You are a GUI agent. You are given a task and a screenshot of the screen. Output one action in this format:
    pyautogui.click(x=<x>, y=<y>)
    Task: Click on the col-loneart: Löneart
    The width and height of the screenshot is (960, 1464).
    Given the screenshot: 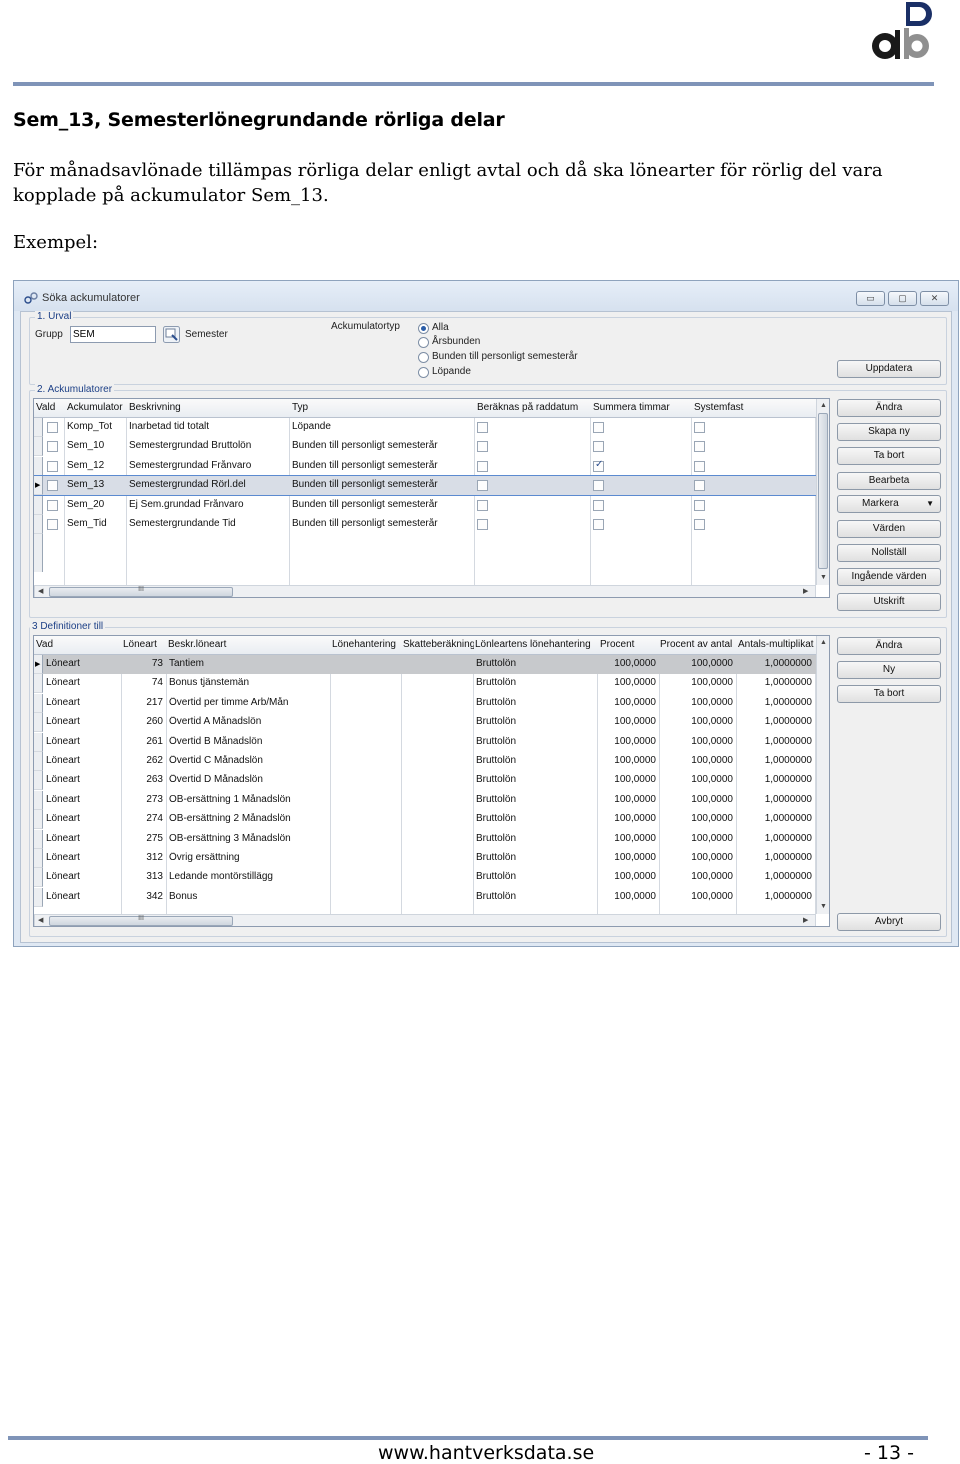 What is the action you would take?
    pyautogui.click(x=145, y=644)
    